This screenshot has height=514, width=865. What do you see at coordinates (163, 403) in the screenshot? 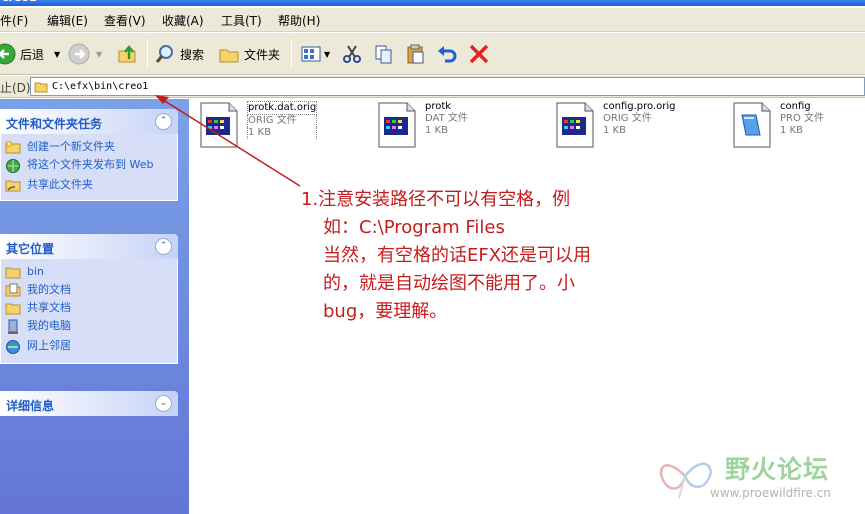
I see `expand-down-icon: ⌄` at bounding box center [163, 403].